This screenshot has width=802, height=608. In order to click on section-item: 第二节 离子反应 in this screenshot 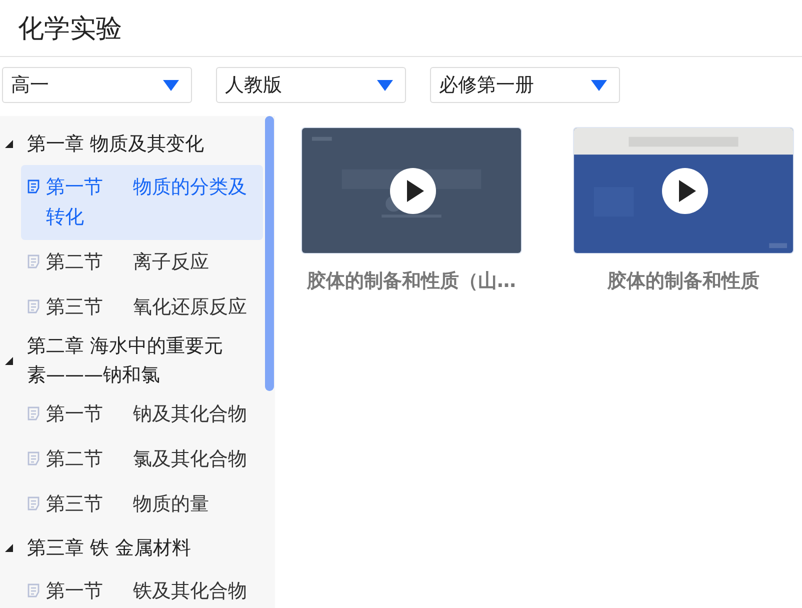, I will do `click(142, 262)`.